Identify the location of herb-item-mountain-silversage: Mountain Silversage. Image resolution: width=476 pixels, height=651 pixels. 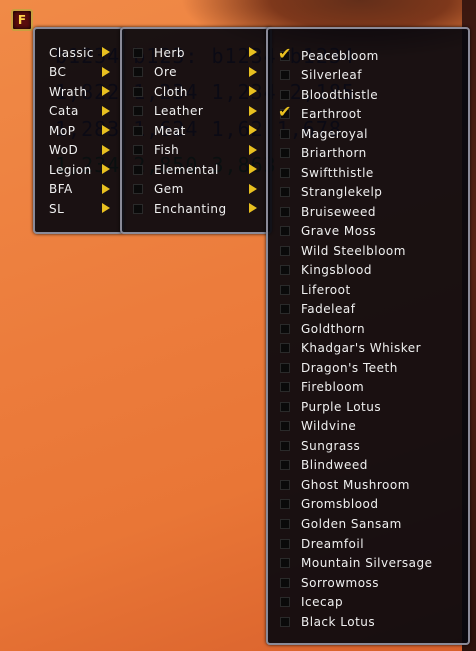
(356, 563).